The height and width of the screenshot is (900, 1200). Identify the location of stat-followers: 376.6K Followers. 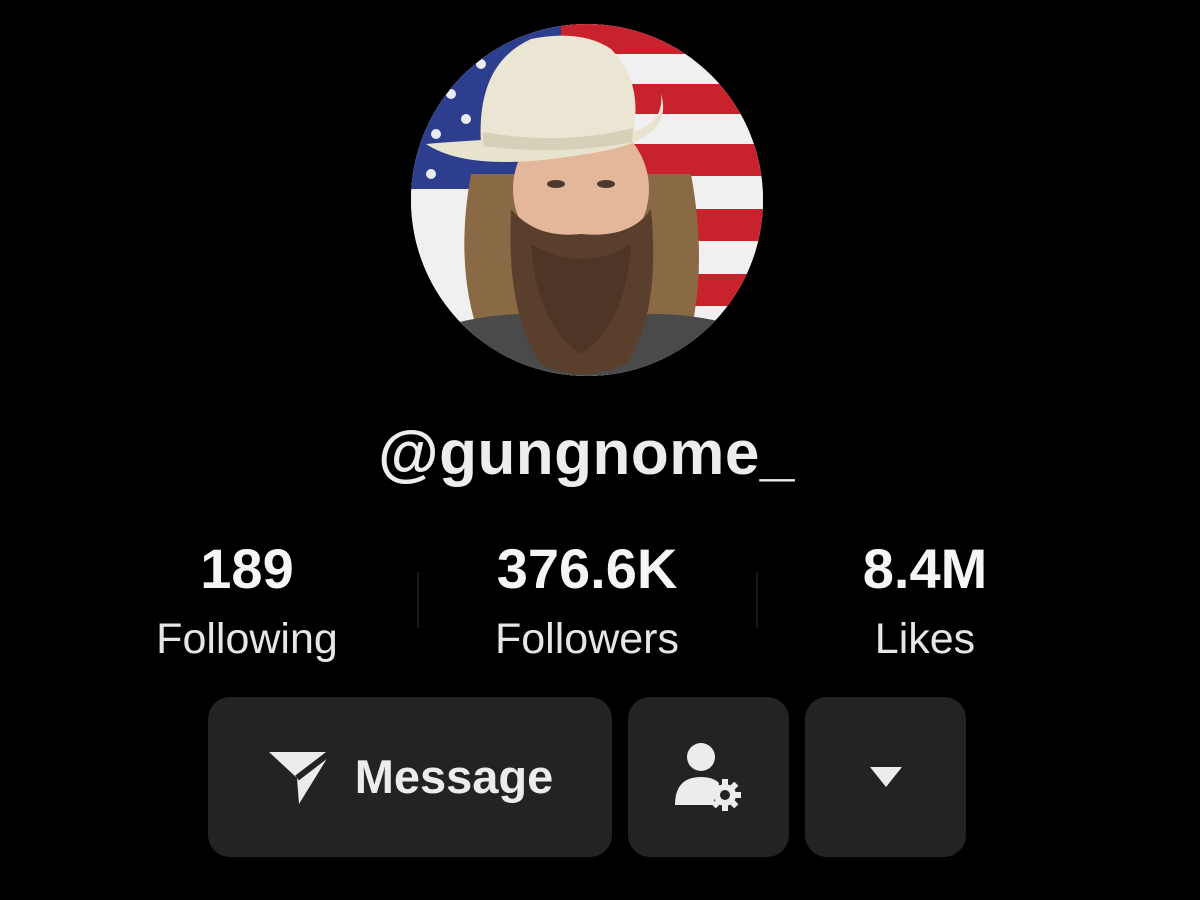
(587, 600).